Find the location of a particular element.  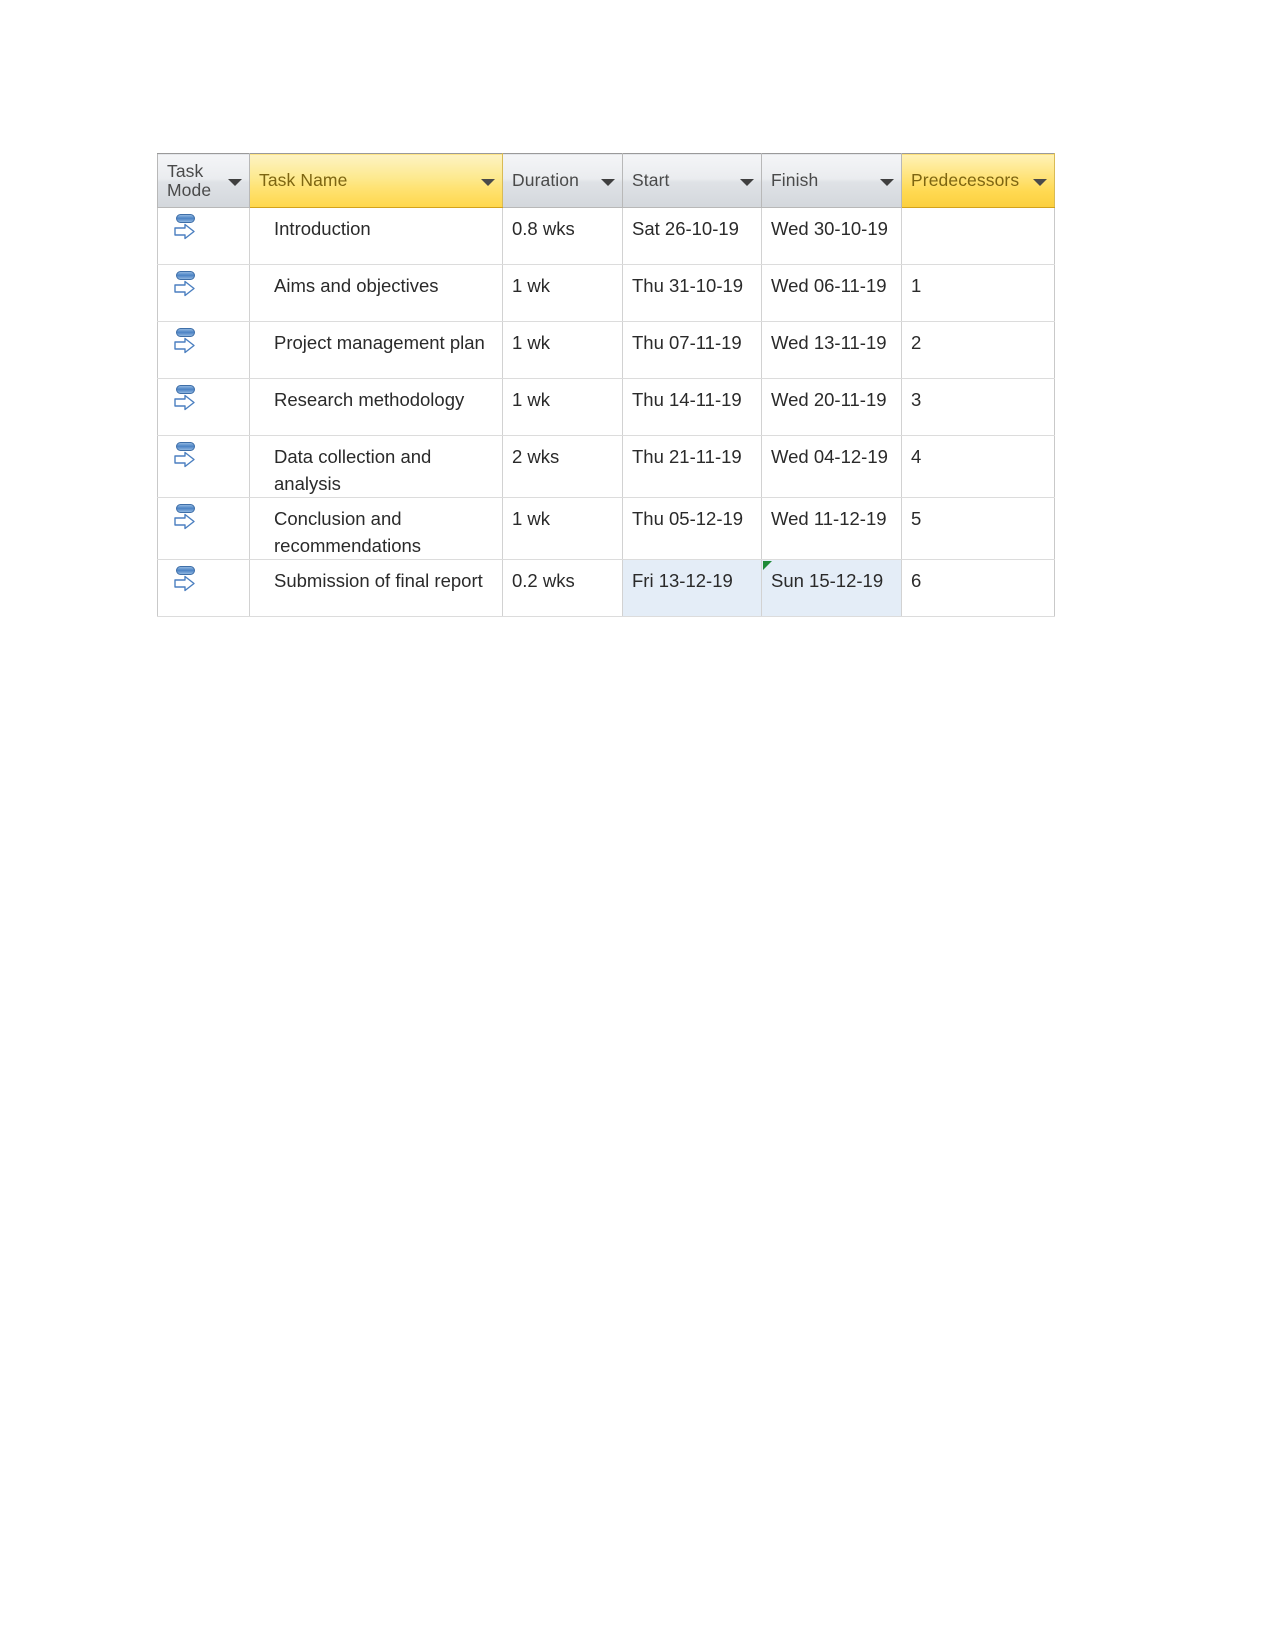

predecessors-text is located at coordinates (978, 211).